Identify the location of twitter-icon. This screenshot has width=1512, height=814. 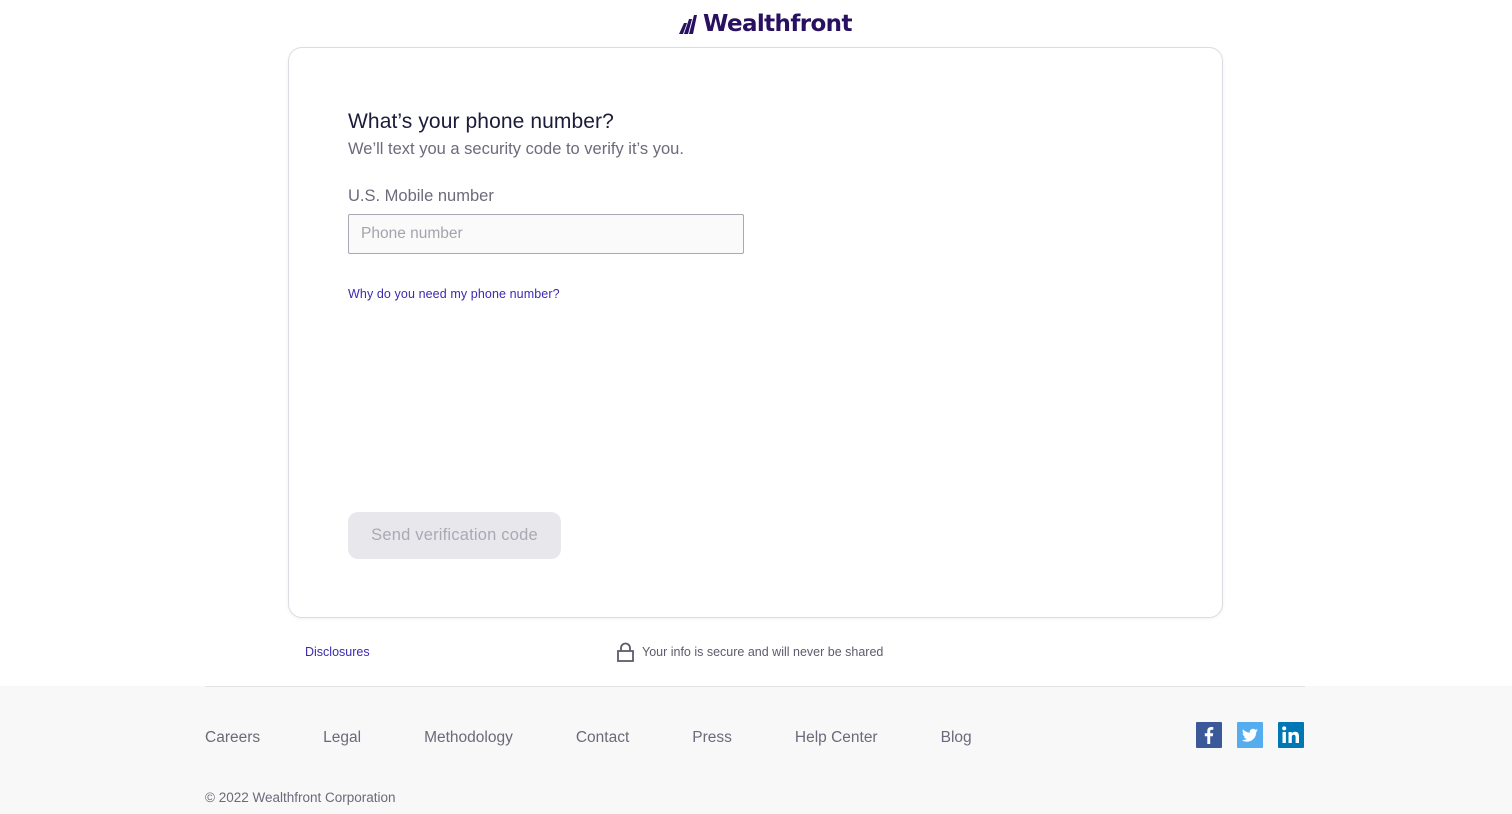
(1250, 735).